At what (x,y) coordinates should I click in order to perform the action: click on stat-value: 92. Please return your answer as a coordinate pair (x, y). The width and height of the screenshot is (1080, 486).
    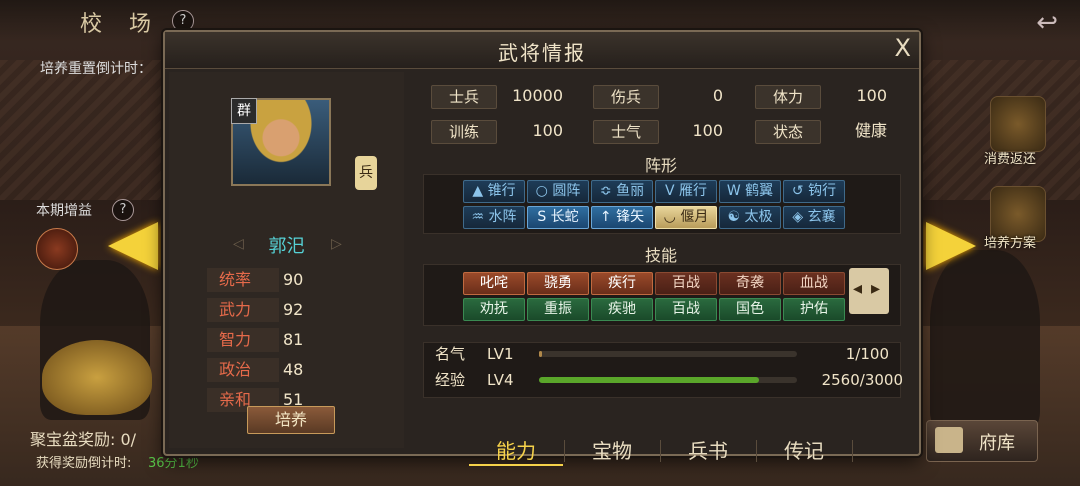
    Looking at the image, I should click on (293, 309).